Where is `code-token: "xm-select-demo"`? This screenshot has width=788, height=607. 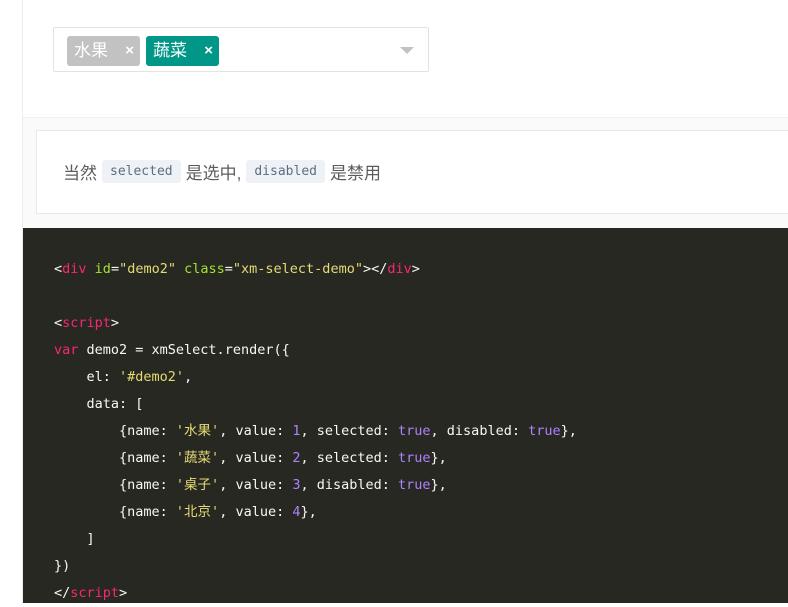 code-token: "xm-select-demo" is located at coordinates (297, 269).